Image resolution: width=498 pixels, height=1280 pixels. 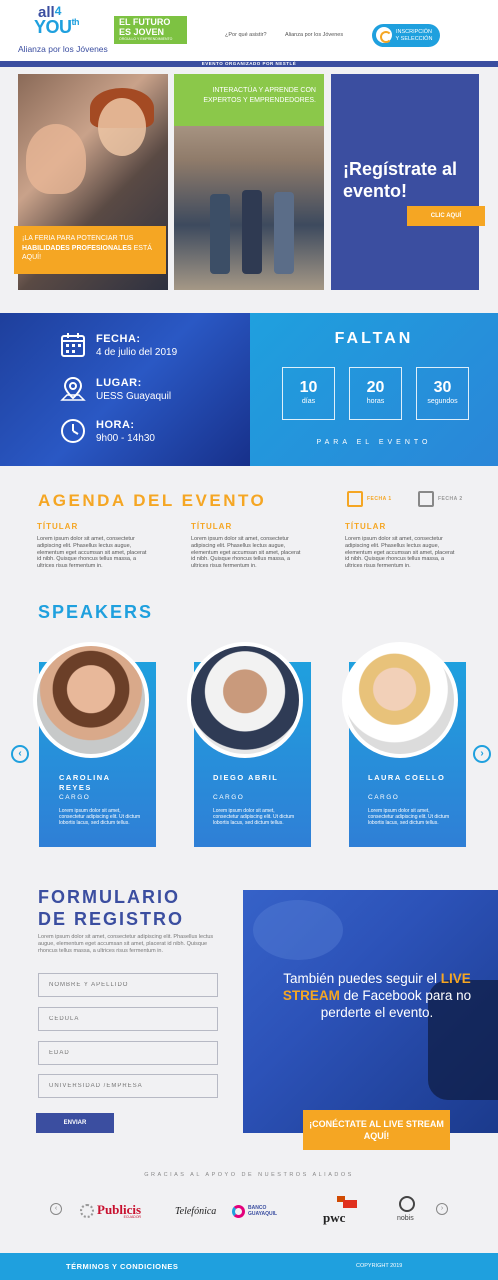 What do you see at coordinates (128, 1019) in the screenshot?
I see `cedula-input` at bounding box center [128, 1019].